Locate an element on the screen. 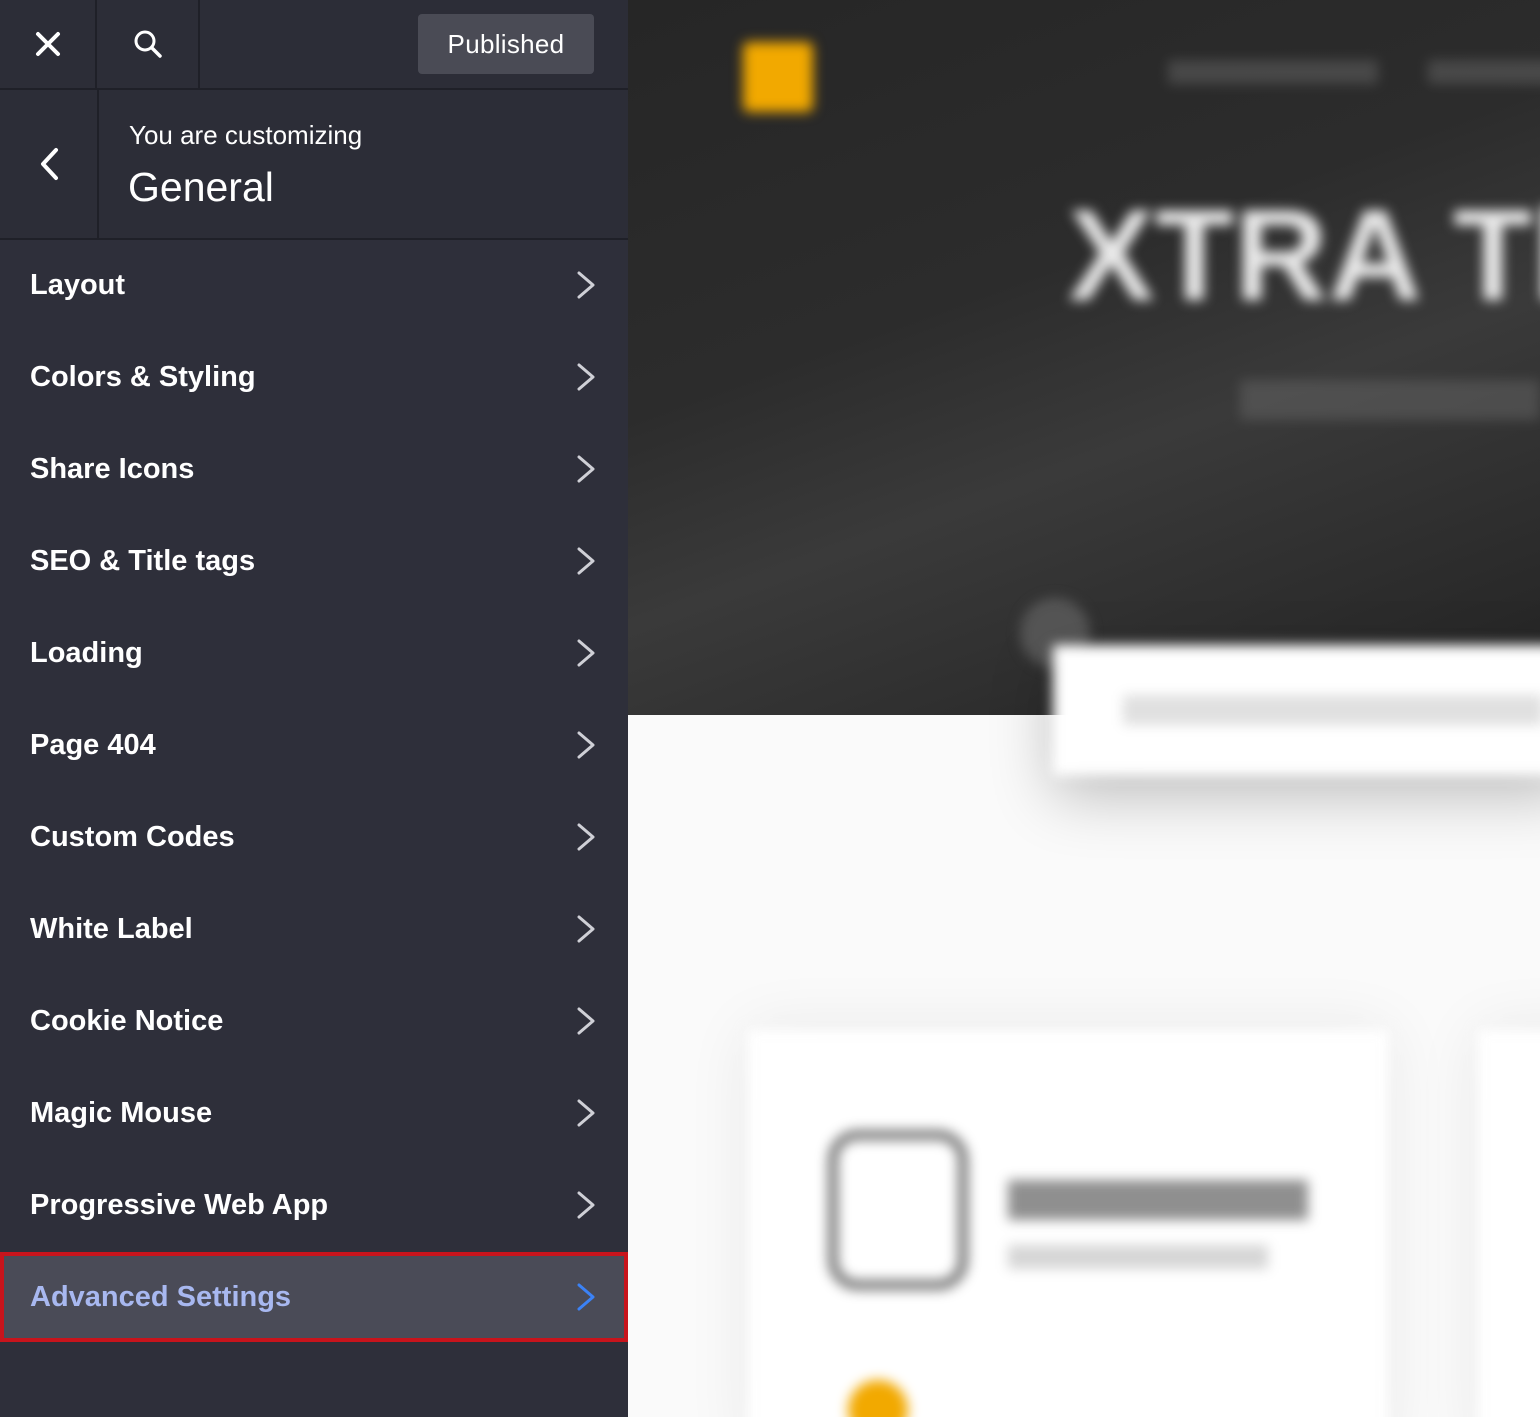 The image size is (1540, 1417). close-icon is located at coordinates (47, 44).